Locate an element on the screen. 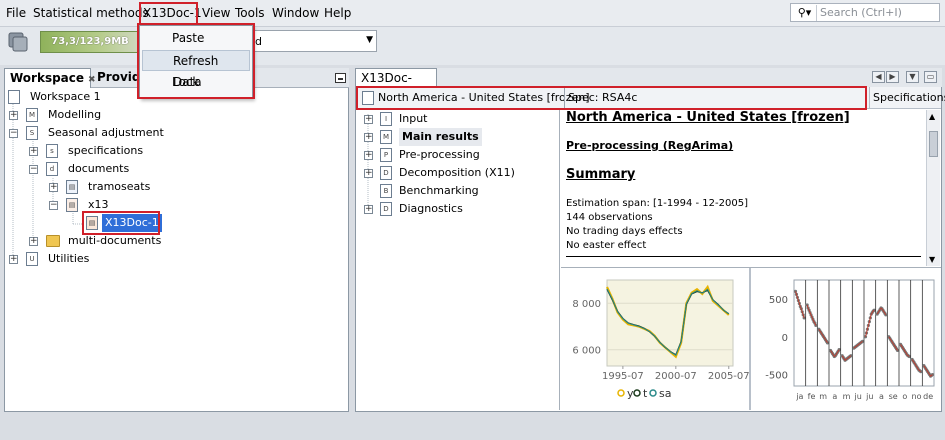  menu-item-refresh-data: Refresh Data is located at coordinates (196, 69).